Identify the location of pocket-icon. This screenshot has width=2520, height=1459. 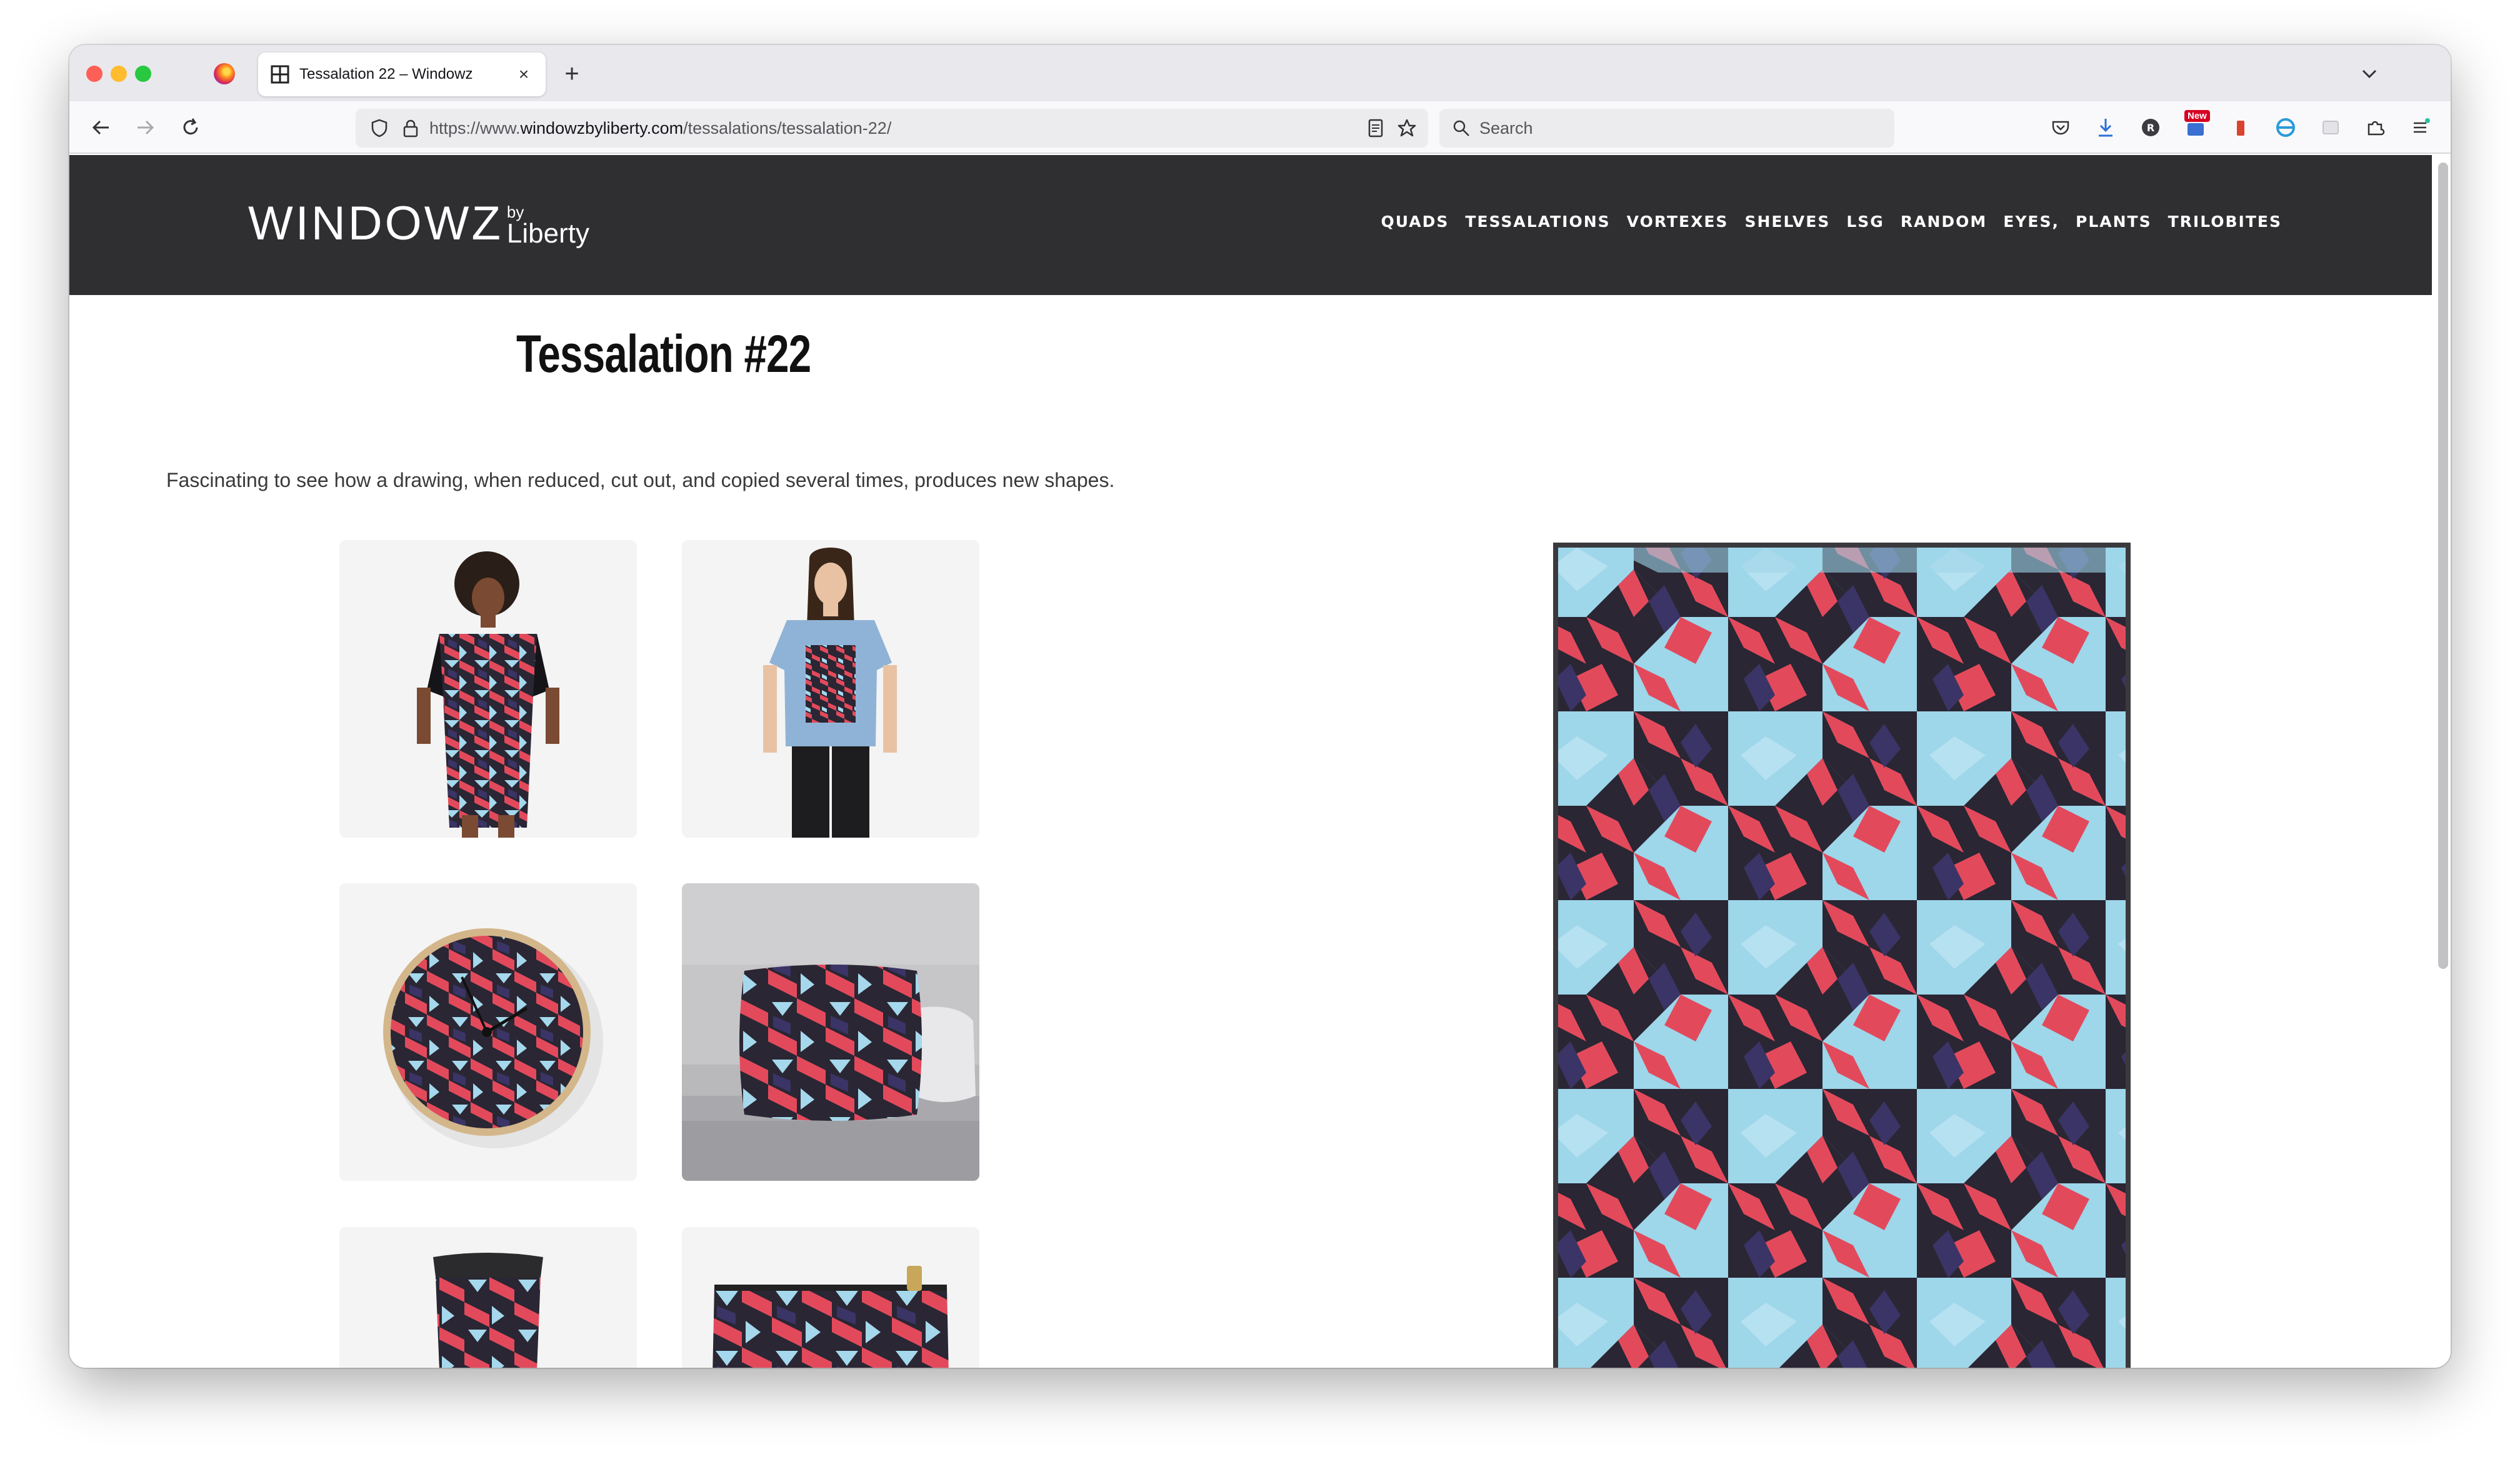
(2060, 128).